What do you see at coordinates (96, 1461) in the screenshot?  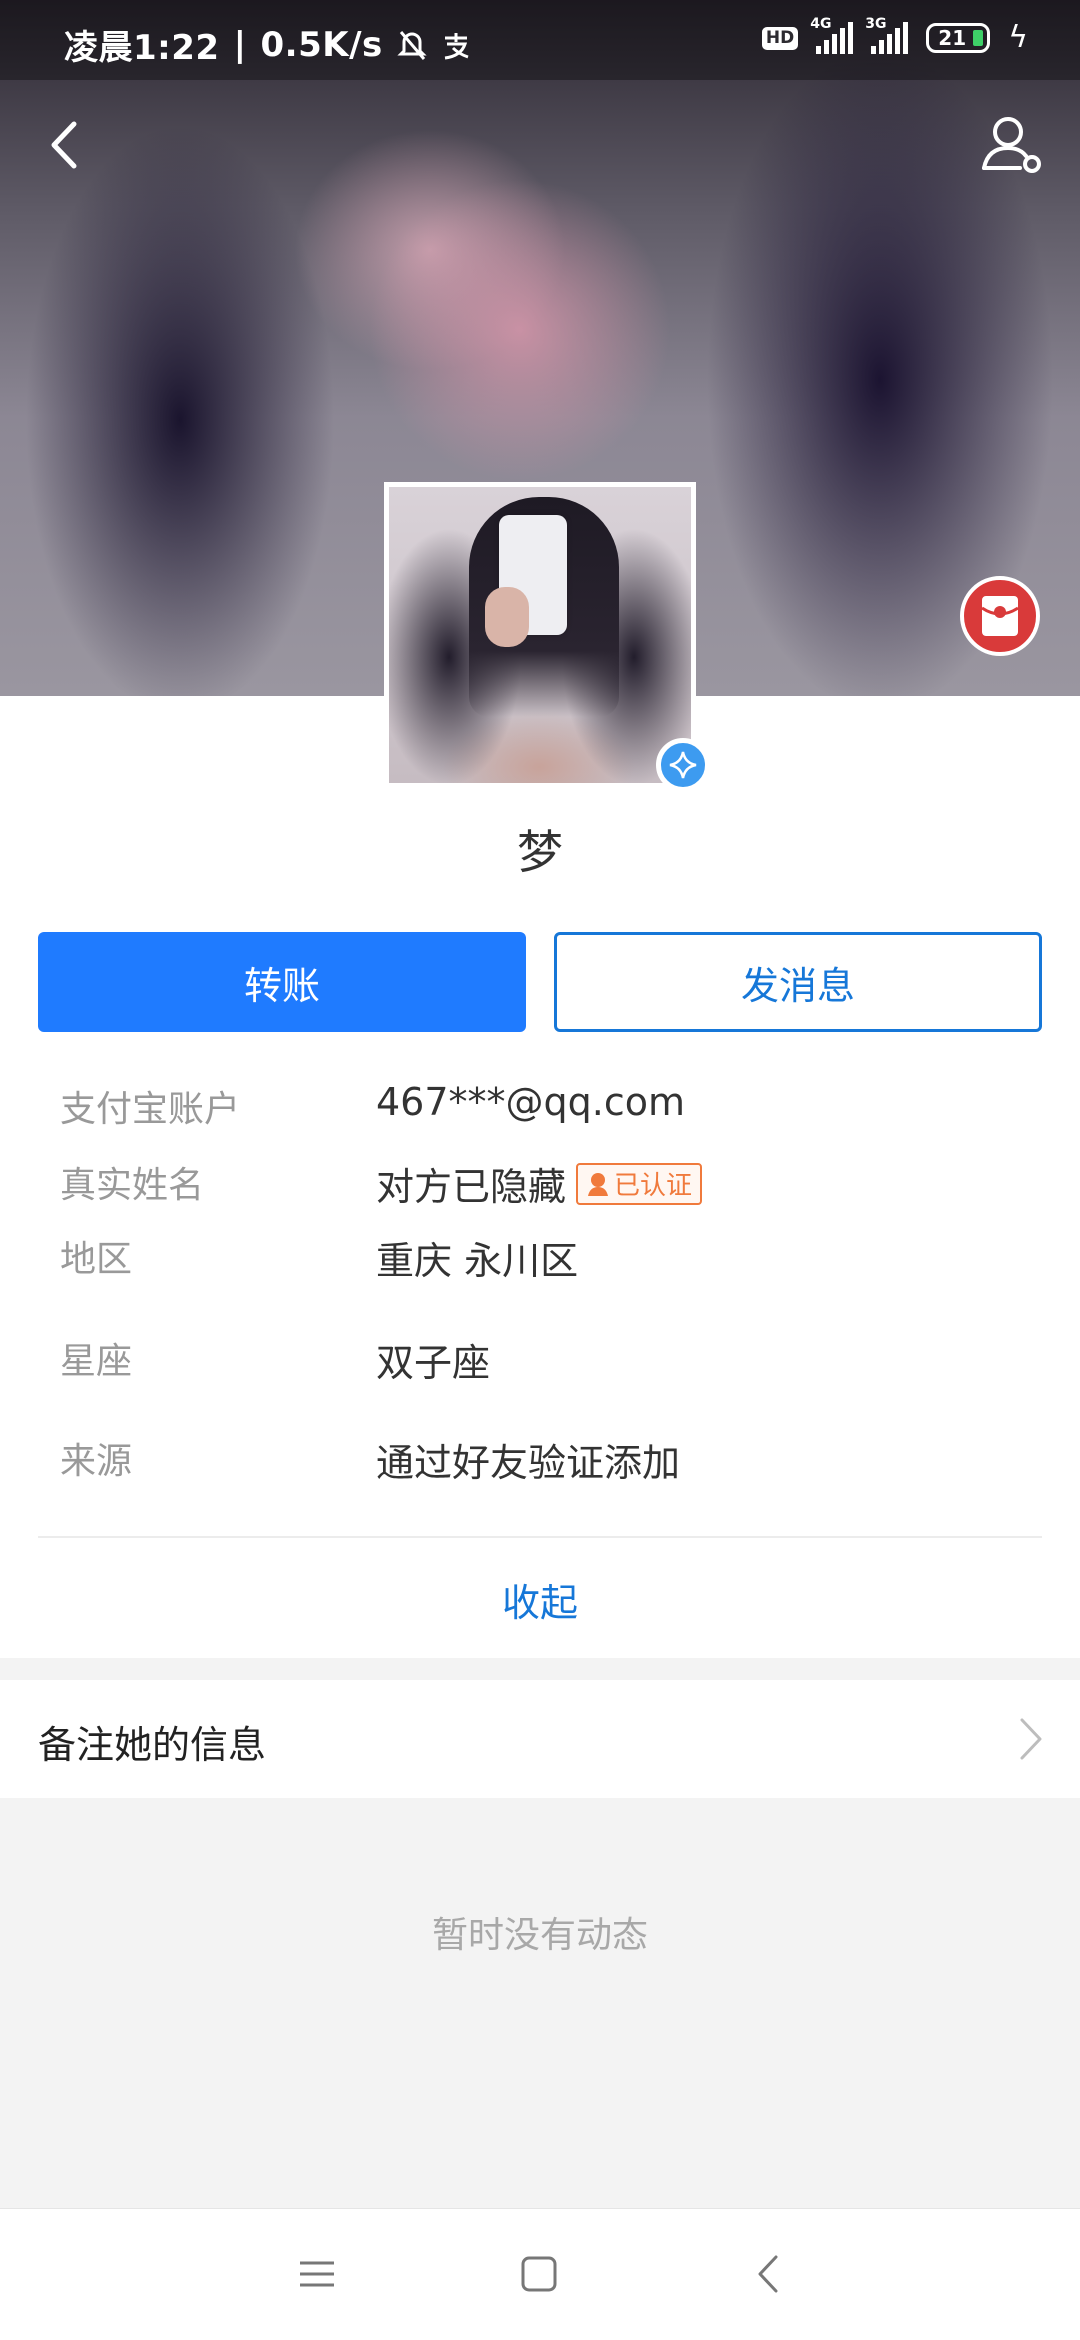 I see `info-label: 来源` at bounding box center [96, 1461].